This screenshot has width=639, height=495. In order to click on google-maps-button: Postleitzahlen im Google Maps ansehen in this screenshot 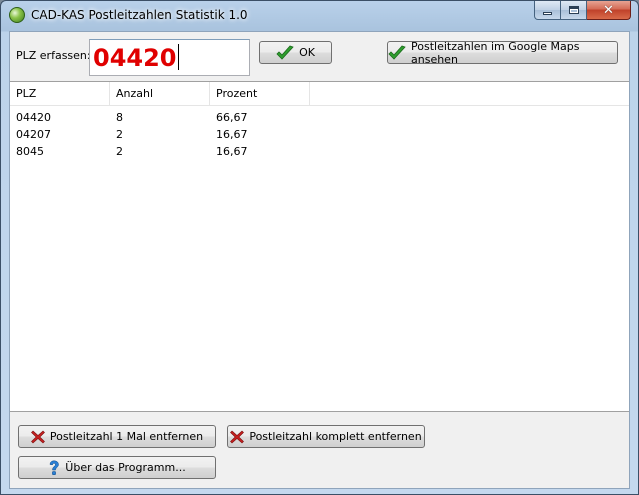, I will do `click(502, 52)`.